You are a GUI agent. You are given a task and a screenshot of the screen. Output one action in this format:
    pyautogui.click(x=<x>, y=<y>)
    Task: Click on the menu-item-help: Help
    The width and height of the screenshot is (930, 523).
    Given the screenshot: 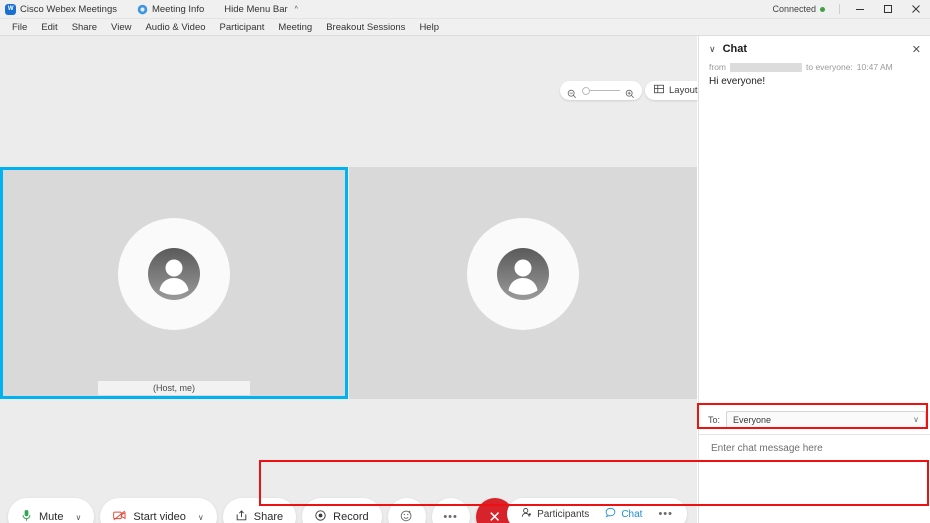 What is the action you would take?
    pyautogui.click(x=429, y=27)
    